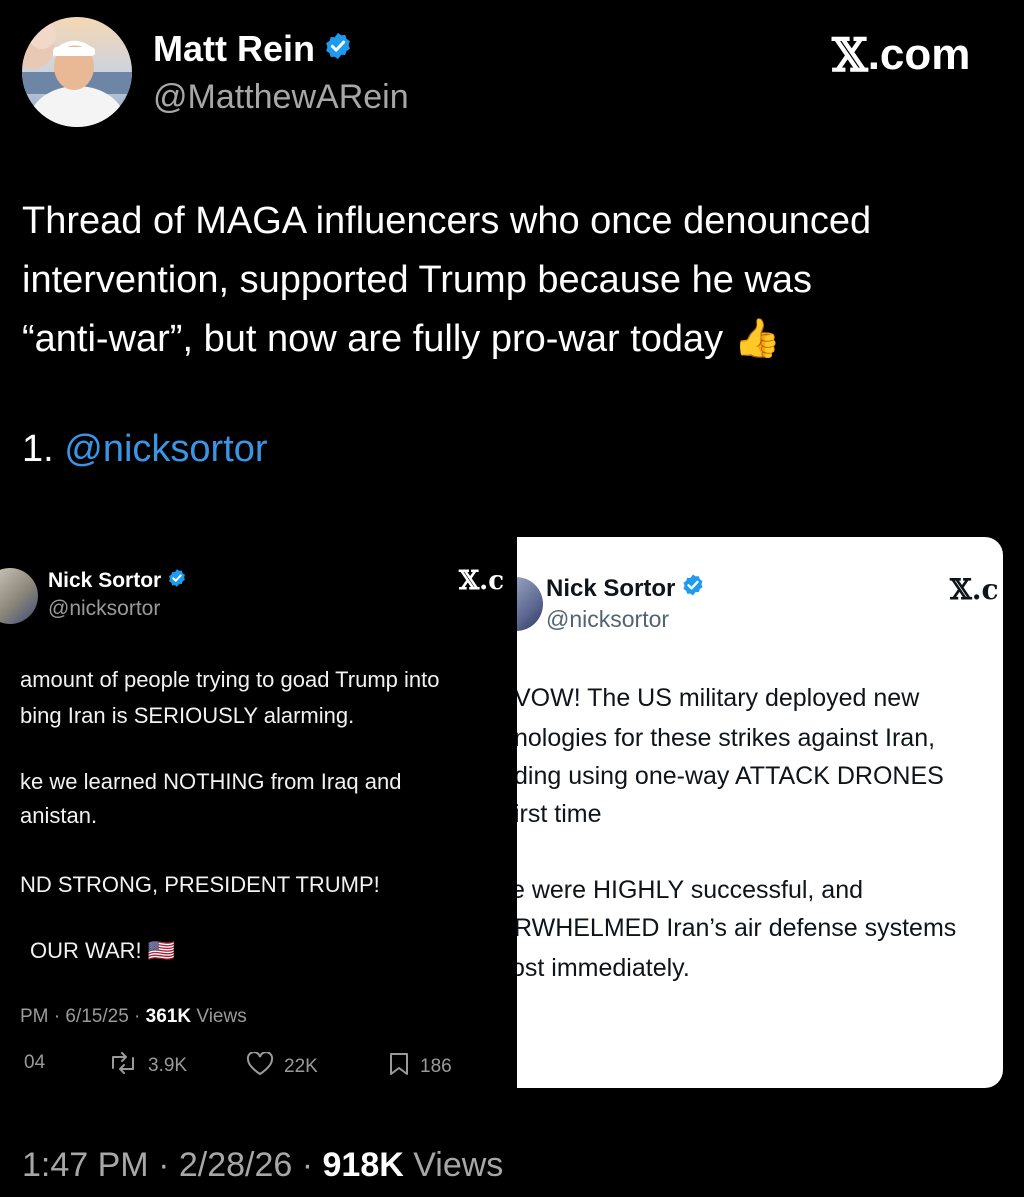 The height and width of the screenshot is (1197, 1024). I want to click on embed-bookmark-stat: 186, so click(420, 1067).